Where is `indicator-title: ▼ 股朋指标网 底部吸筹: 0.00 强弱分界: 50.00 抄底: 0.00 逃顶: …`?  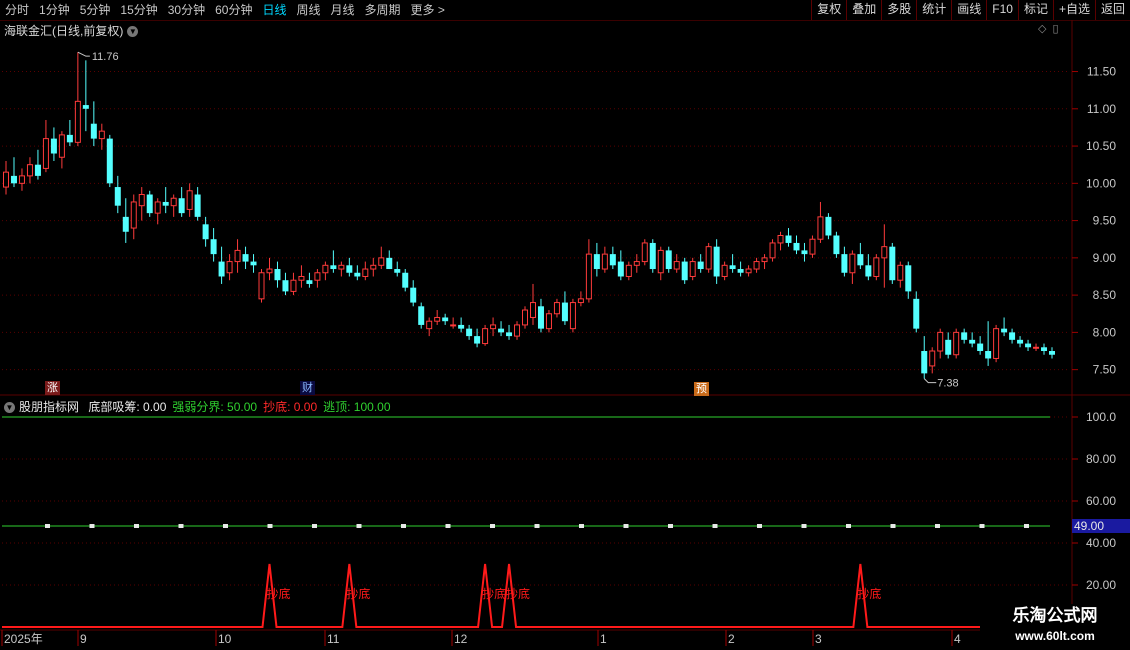 indicator-title: ▼ 股朋指标网 底部吸筹: 0.00 强弱分界: 50.00 抄底: 0.00 逃顶: … is located at coordinates (197, 406).